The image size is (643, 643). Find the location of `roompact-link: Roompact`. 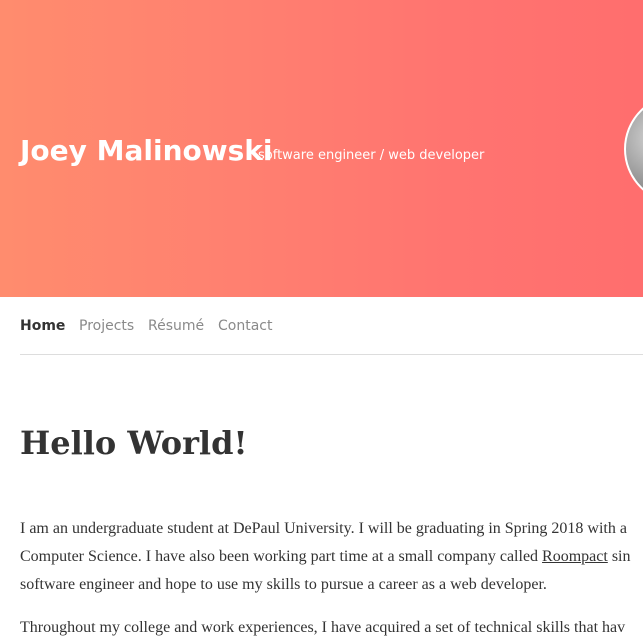

roompact-link: Roompact is located at coordinates (575, 556).